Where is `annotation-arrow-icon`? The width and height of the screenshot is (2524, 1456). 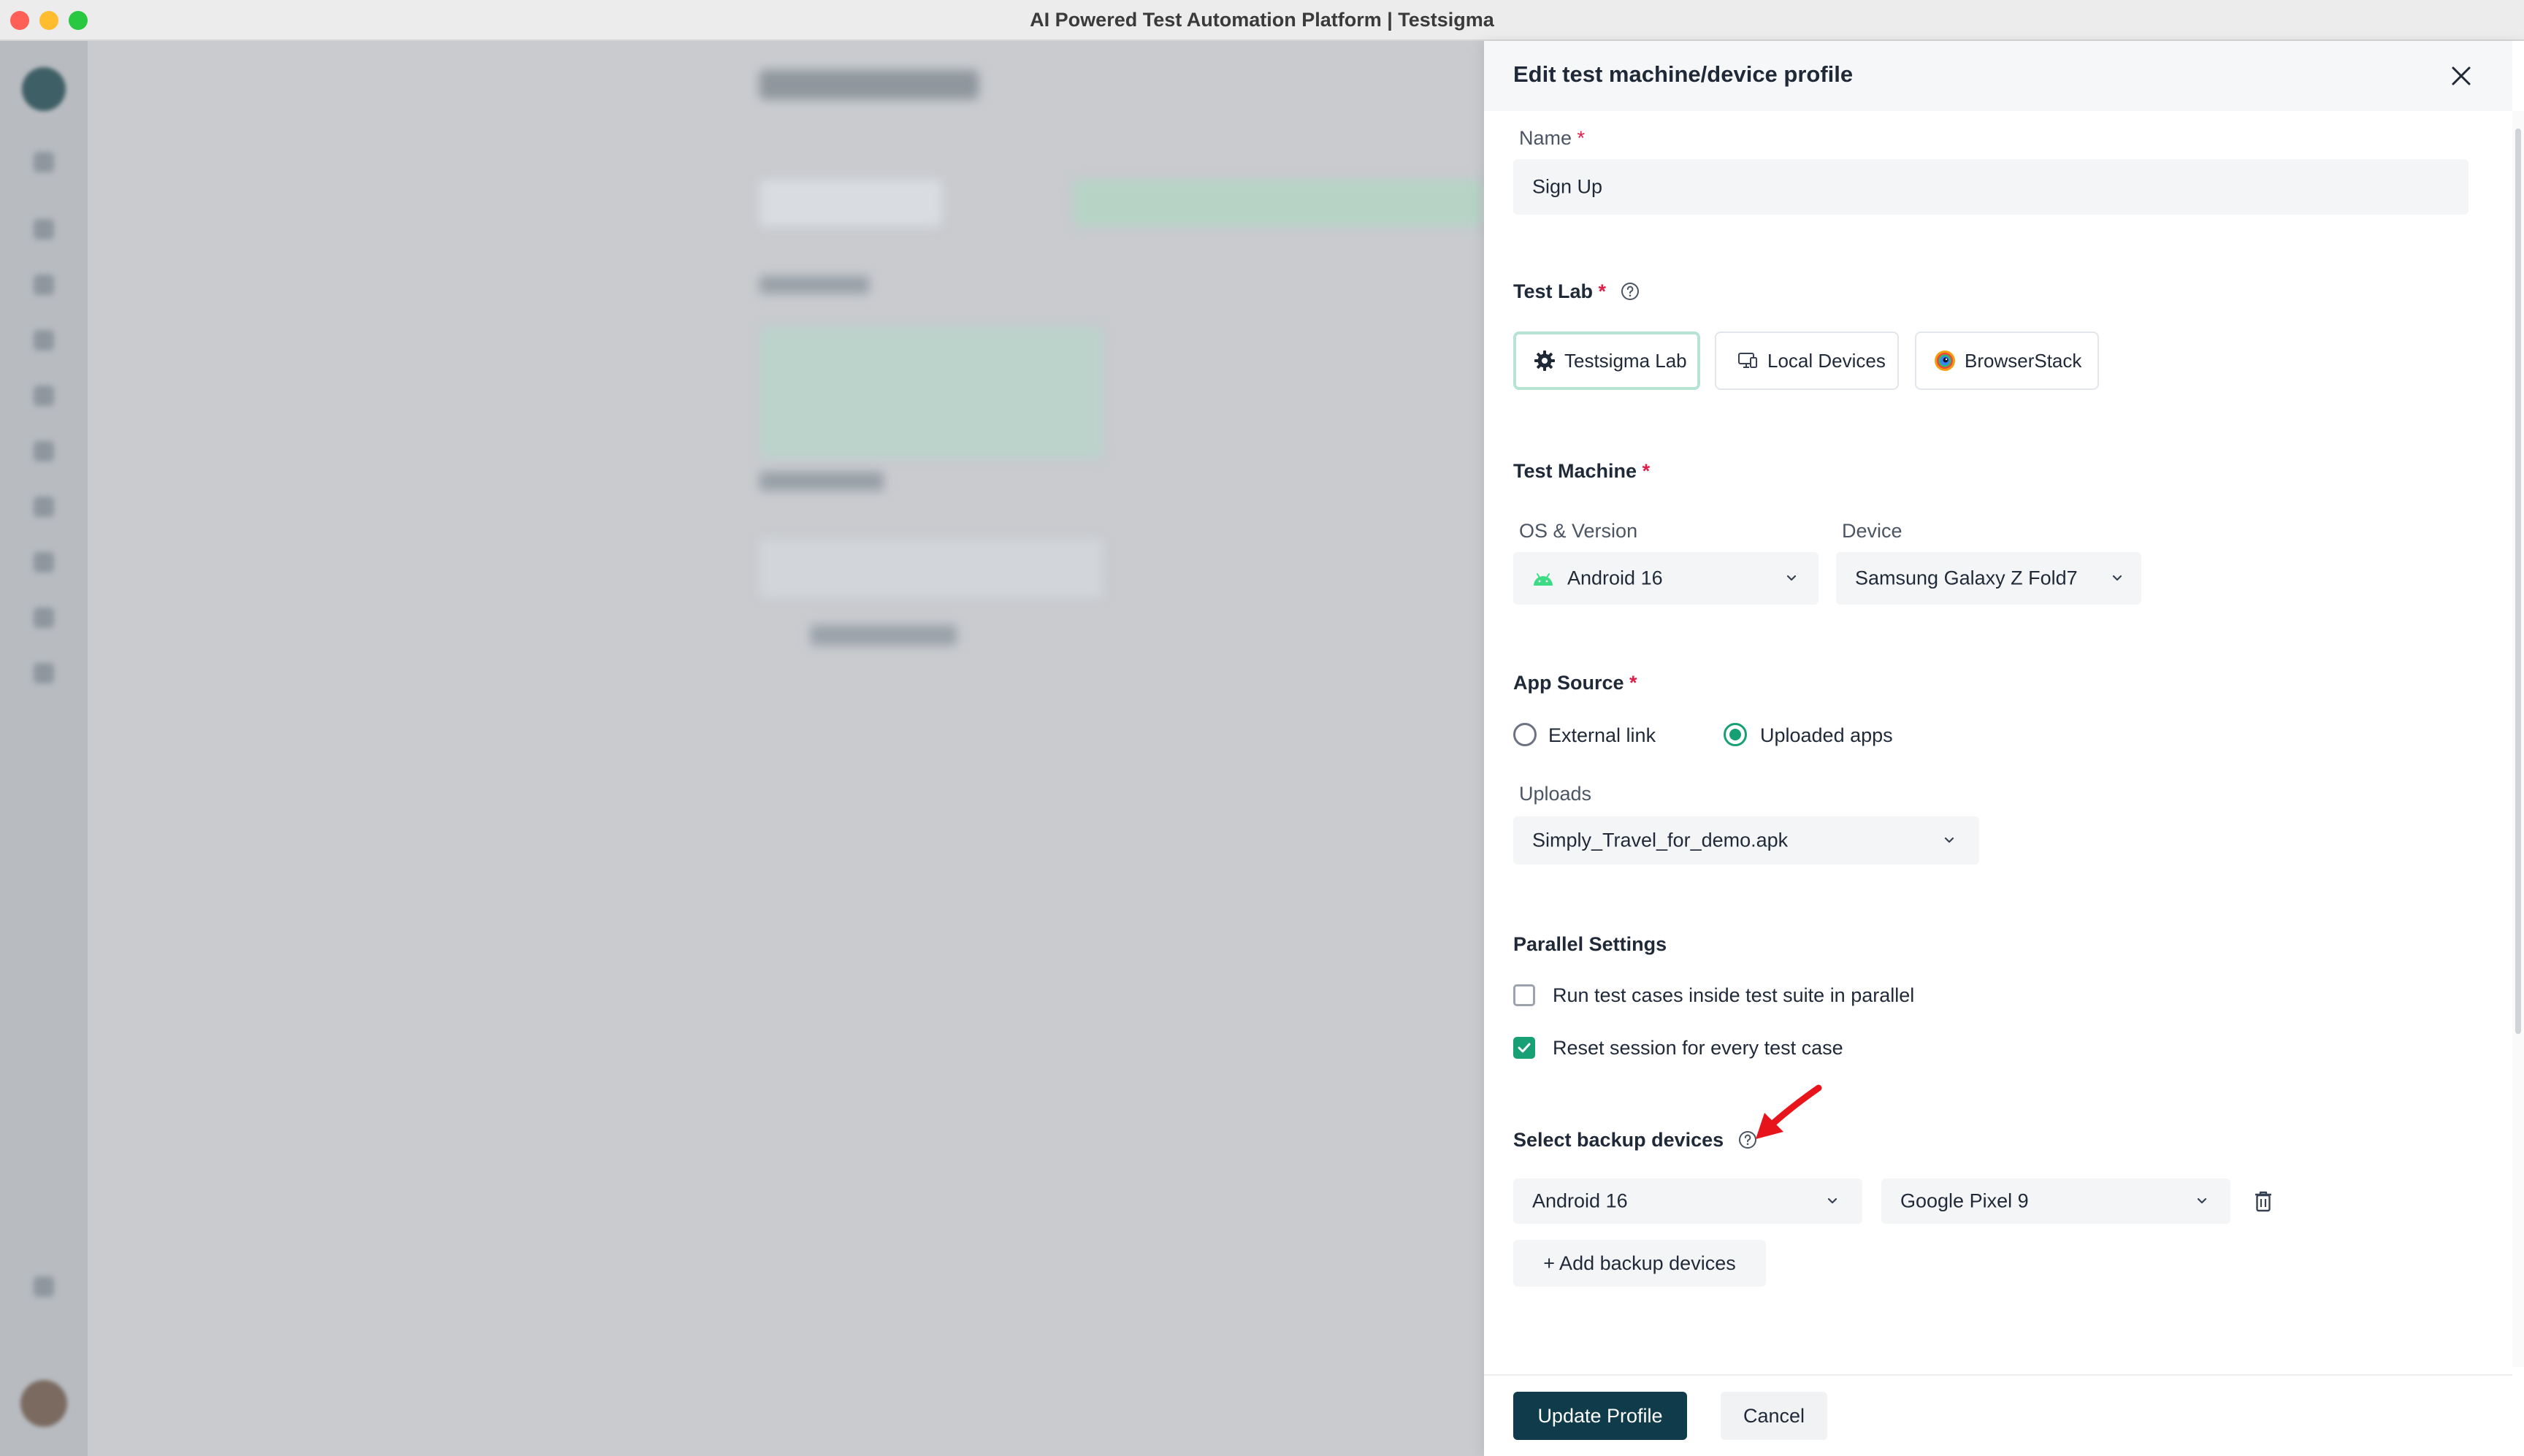
annotation-arrow-icon is located at coordinates (1789, 1111).